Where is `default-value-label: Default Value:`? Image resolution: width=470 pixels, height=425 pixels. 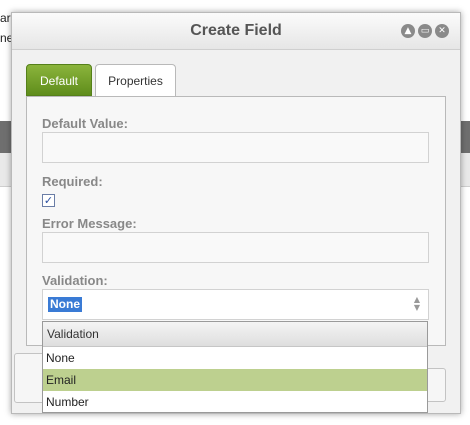 default-value-label: Default Value: is located at coordinates (85, 123).